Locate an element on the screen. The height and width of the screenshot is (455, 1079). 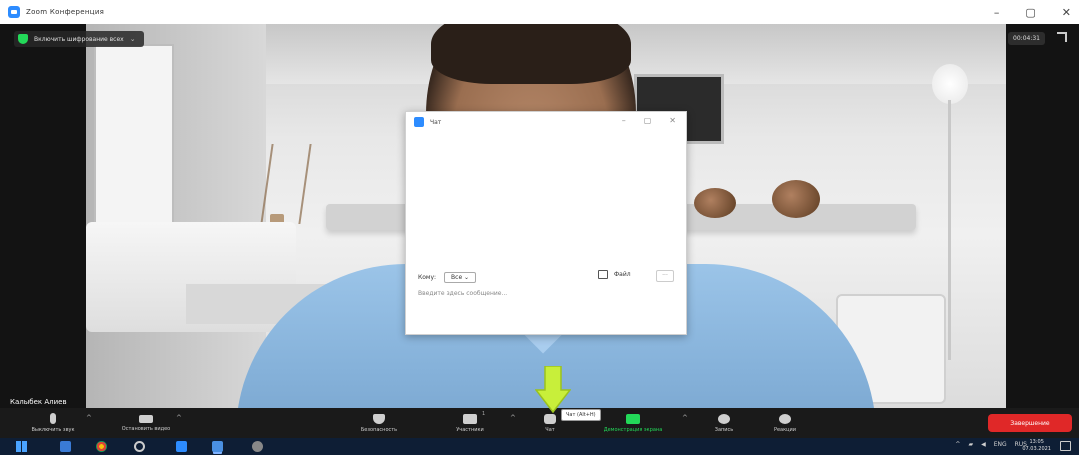
to-label: Кому: is located at coordinates (427, 277).